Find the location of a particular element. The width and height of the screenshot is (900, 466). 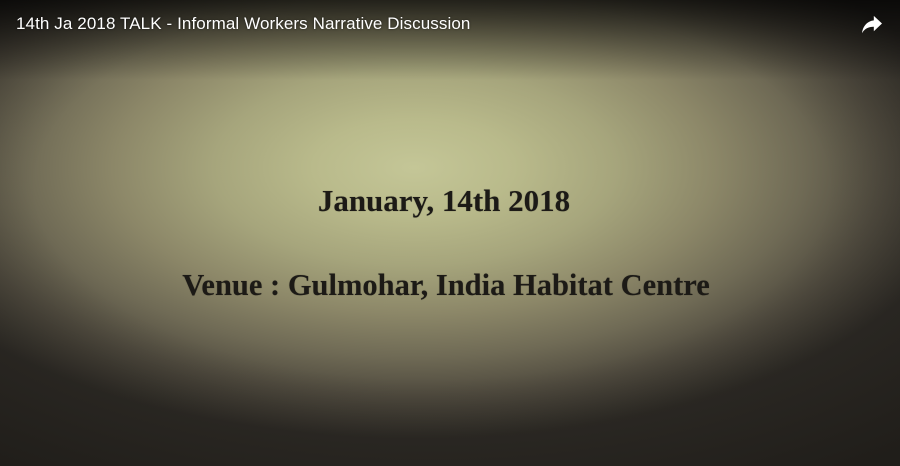

slide-date-text: January, 14th 2018 is located at coordinates (444, 200).